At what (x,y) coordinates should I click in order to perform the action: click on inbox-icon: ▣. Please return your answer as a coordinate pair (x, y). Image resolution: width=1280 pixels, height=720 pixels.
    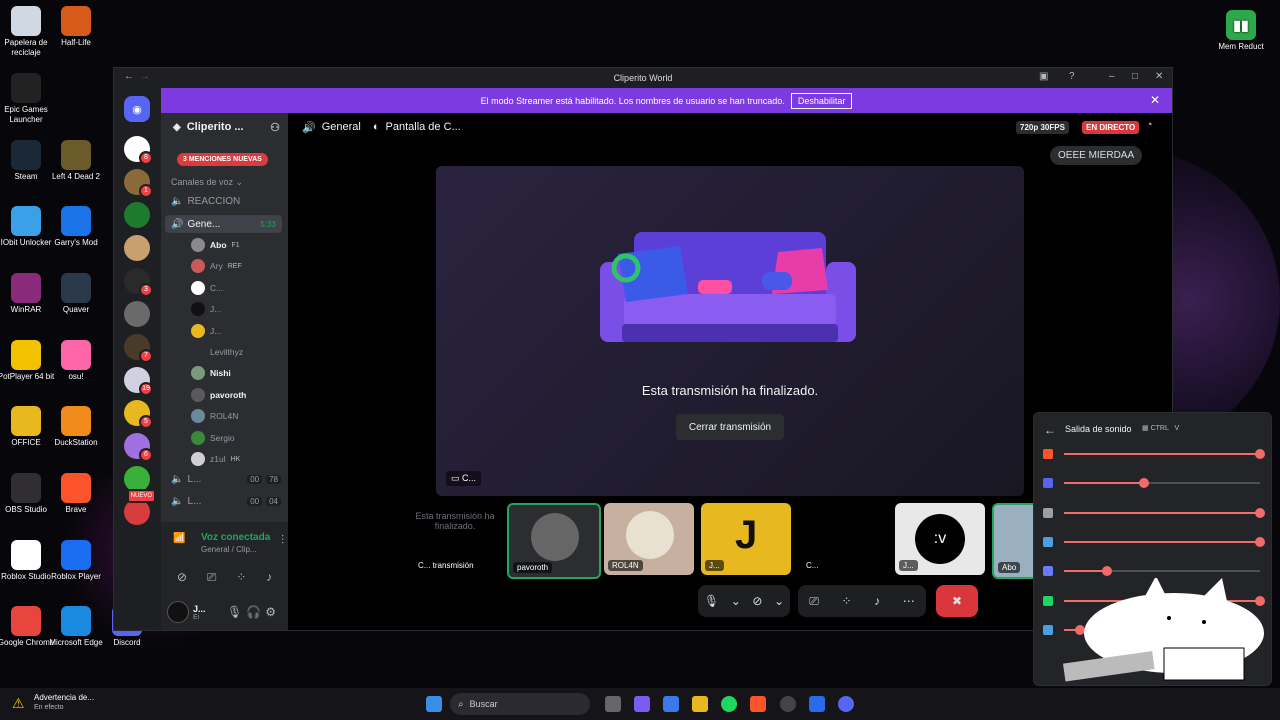
    Looking at the image, I should click on (1043, 76).